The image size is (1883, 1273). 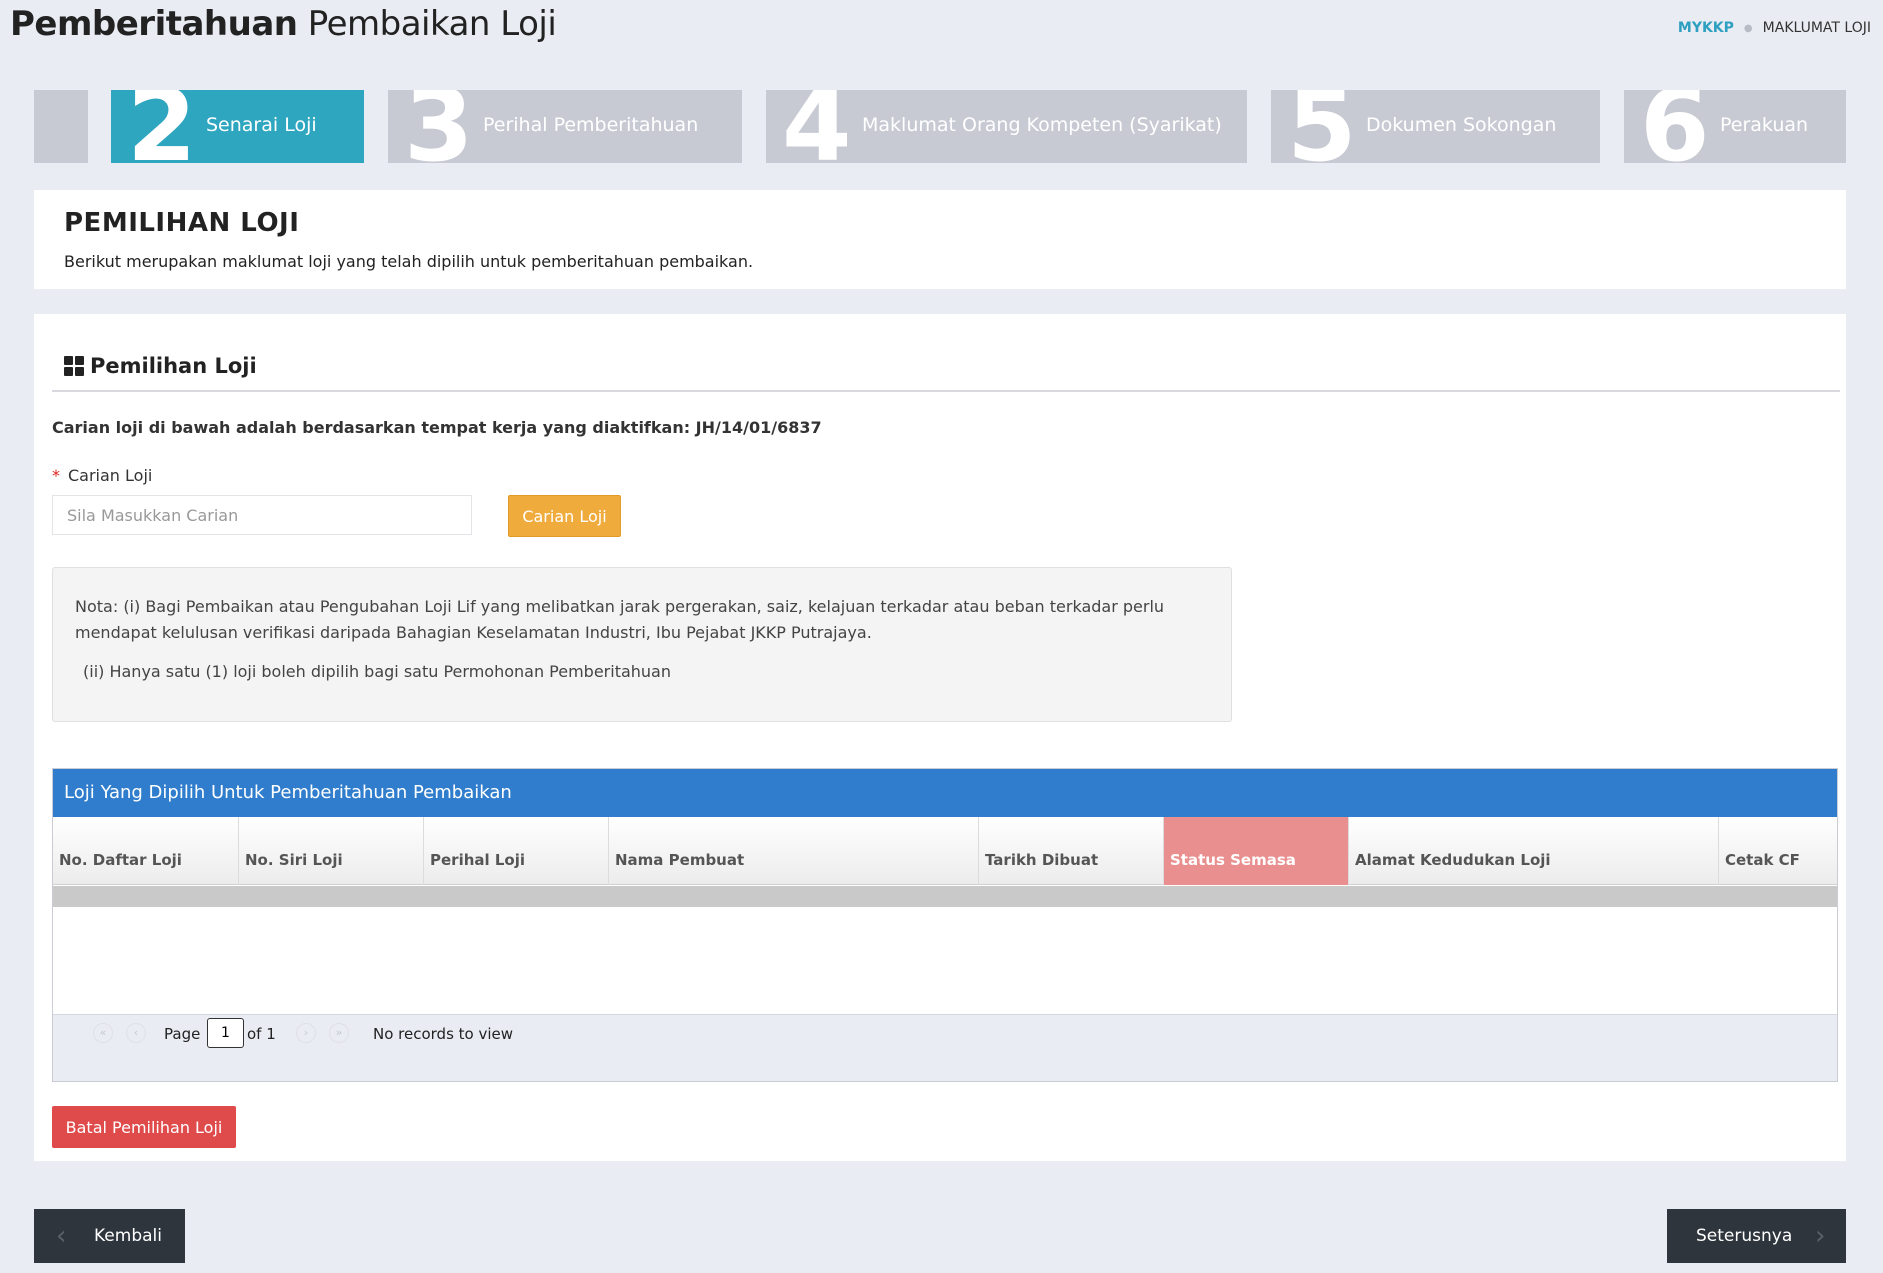 I want to click on required-icon: *, so click(x=56, y=475).